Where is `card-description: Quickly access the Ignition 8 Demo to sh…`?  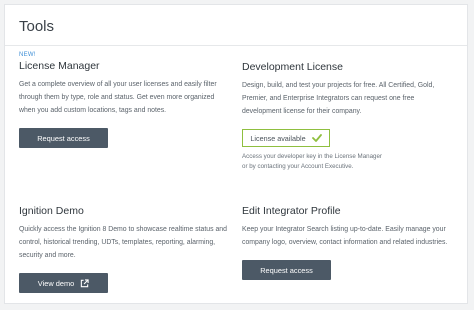
card-description: Quickly access the Ignition 8 Demo to sh… is located at coordinates (123, 242).